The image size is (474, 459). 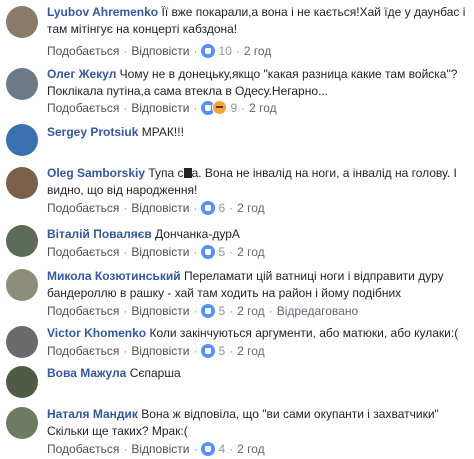 I want to click on comment-author: Олег Жекул, so click(x=81, y=74).